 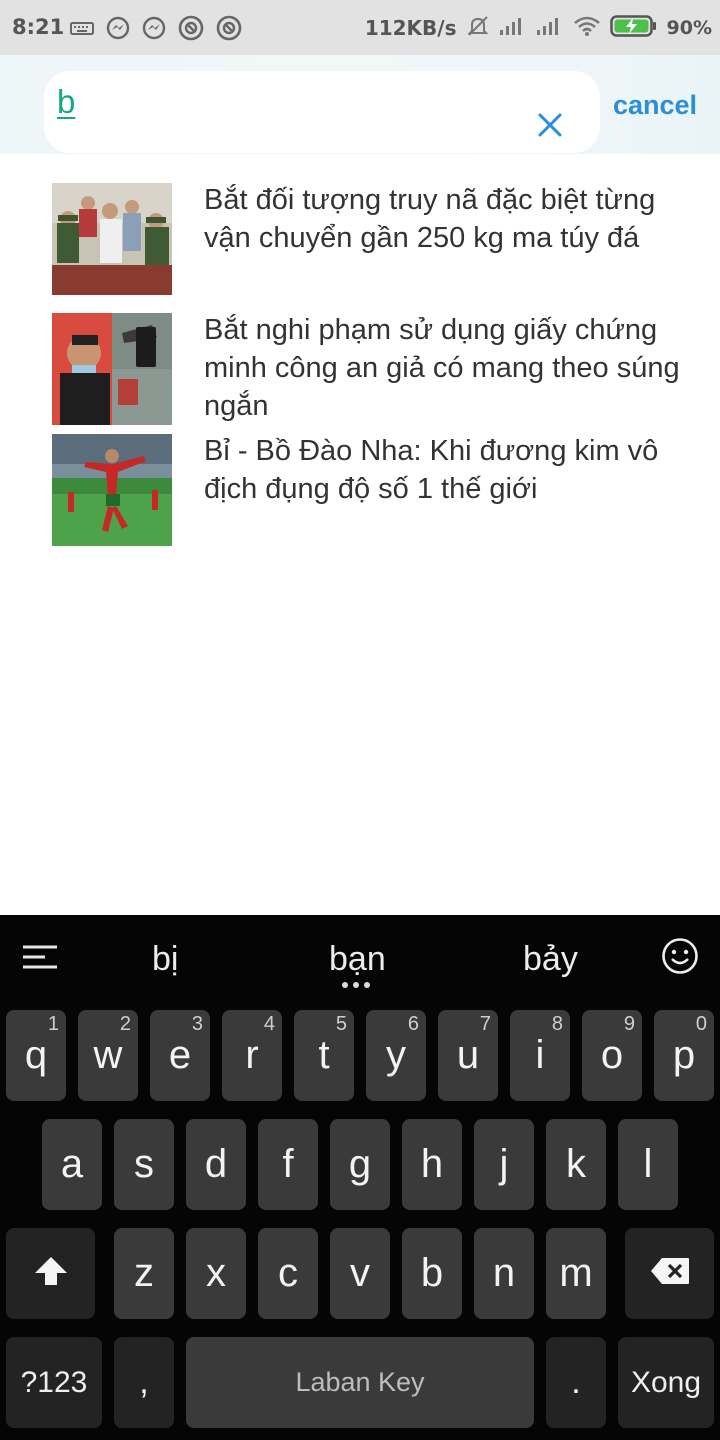 What do you see at coordinates (144, 1164) in the screenshot?
I see `key-s: s` at bounding box center [144, 1164].